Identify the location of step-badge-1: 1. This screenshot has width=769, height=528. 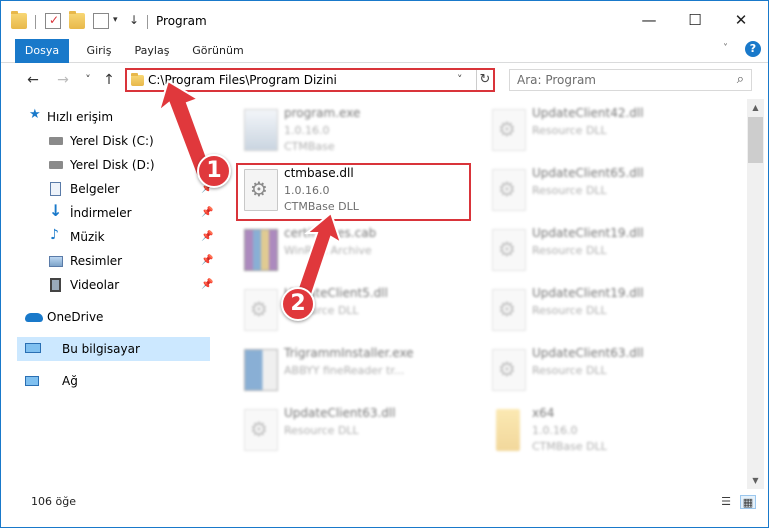
(214, 171).